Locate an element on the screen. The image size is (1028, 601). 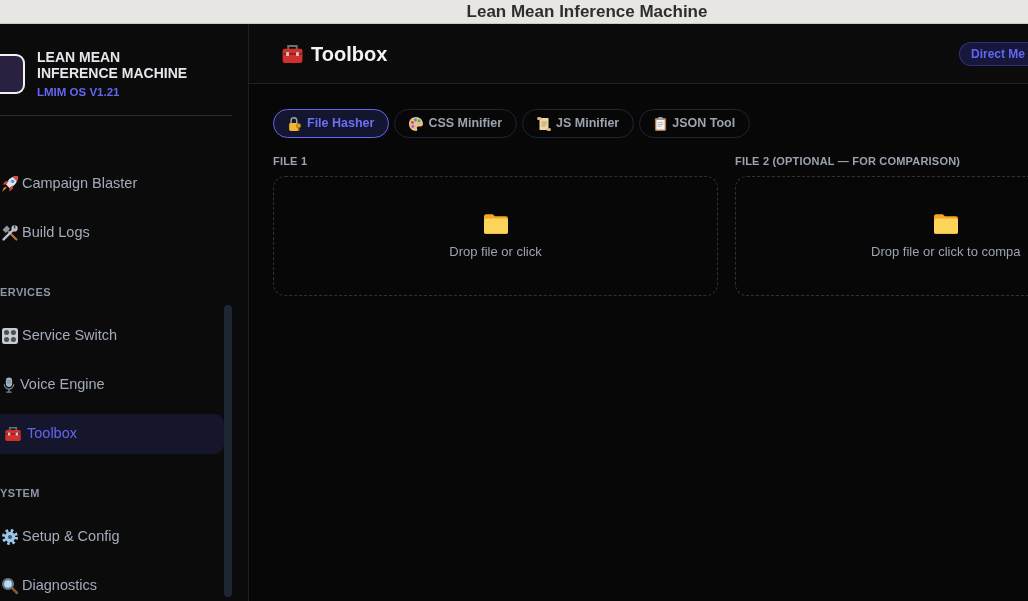
hammer-wrench-icon is located at coordinates (10, 233).